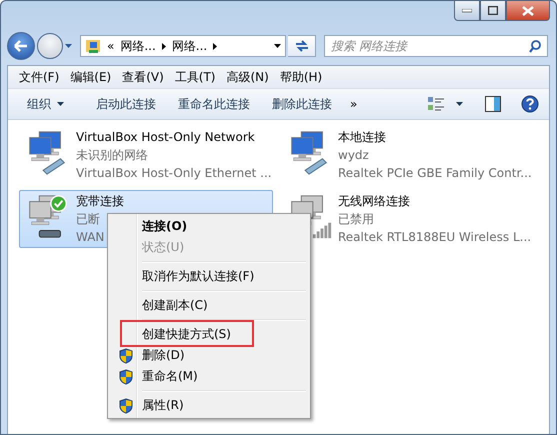  Describe the element at coordinates (362, 137) in the screenshot. I see `connection-name: 本地连接` at that location.